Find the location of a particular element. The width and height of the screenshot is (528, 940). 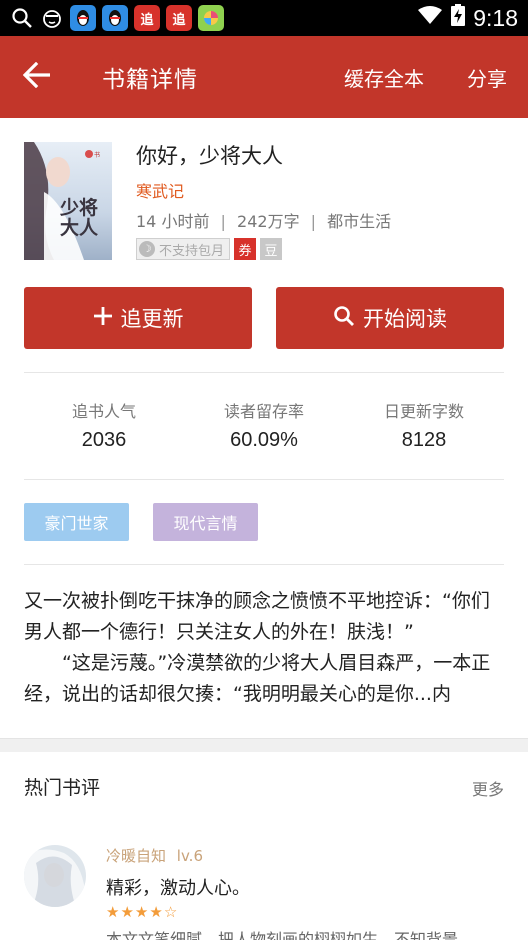

game-app-icon is located at coordinates (211, 18).